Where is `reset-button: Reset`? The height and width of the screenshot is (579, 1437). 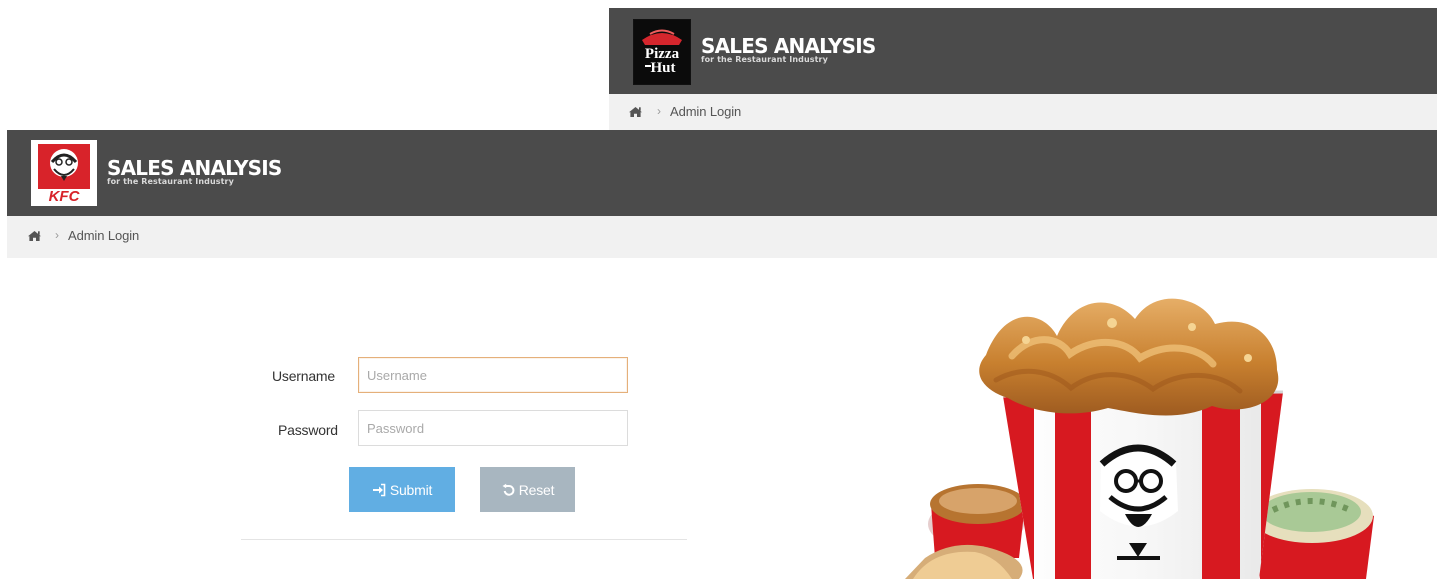
reset-button: Reset is located at coordinates (527, 489).